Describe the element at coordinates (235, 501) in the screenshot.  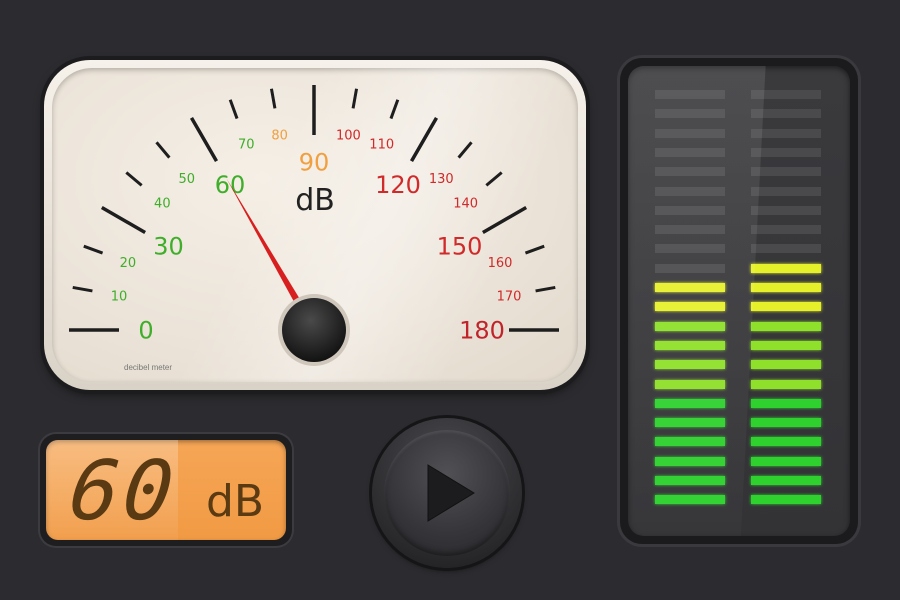
I see `lcd-unit: dB` at that location.